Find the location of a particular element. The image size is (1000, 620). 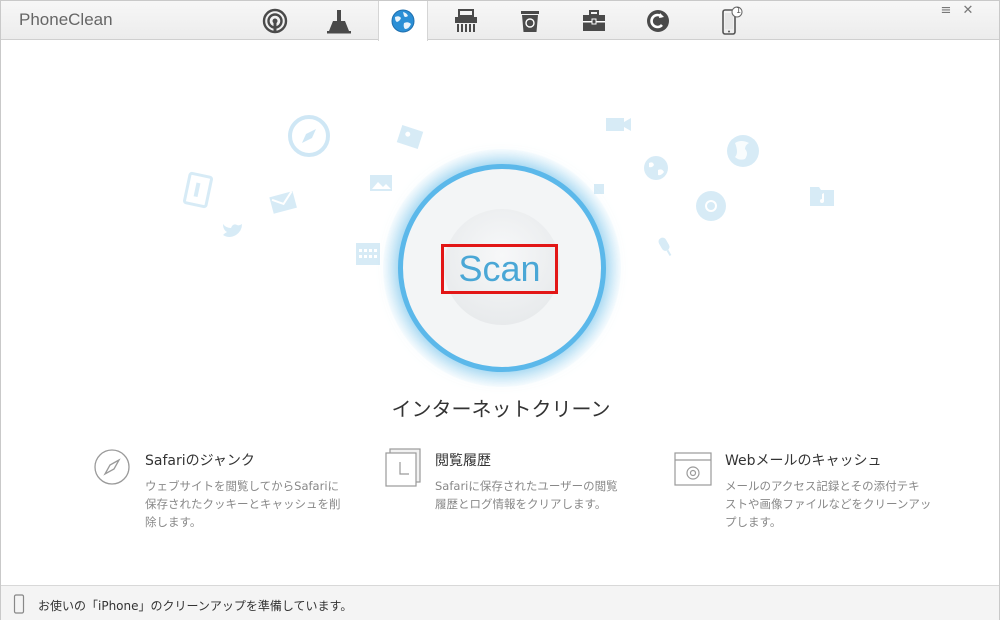

chrome-icon is located at coordinates (711, 206).